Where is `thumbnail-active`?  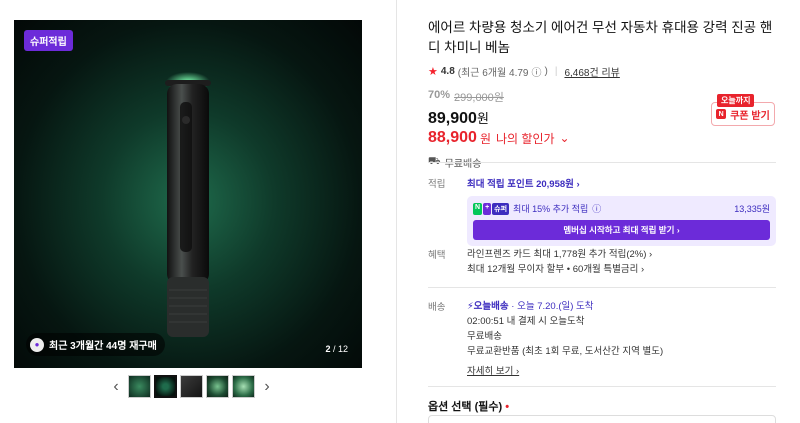
thumbnail-active is located at coordinates (165, 386).